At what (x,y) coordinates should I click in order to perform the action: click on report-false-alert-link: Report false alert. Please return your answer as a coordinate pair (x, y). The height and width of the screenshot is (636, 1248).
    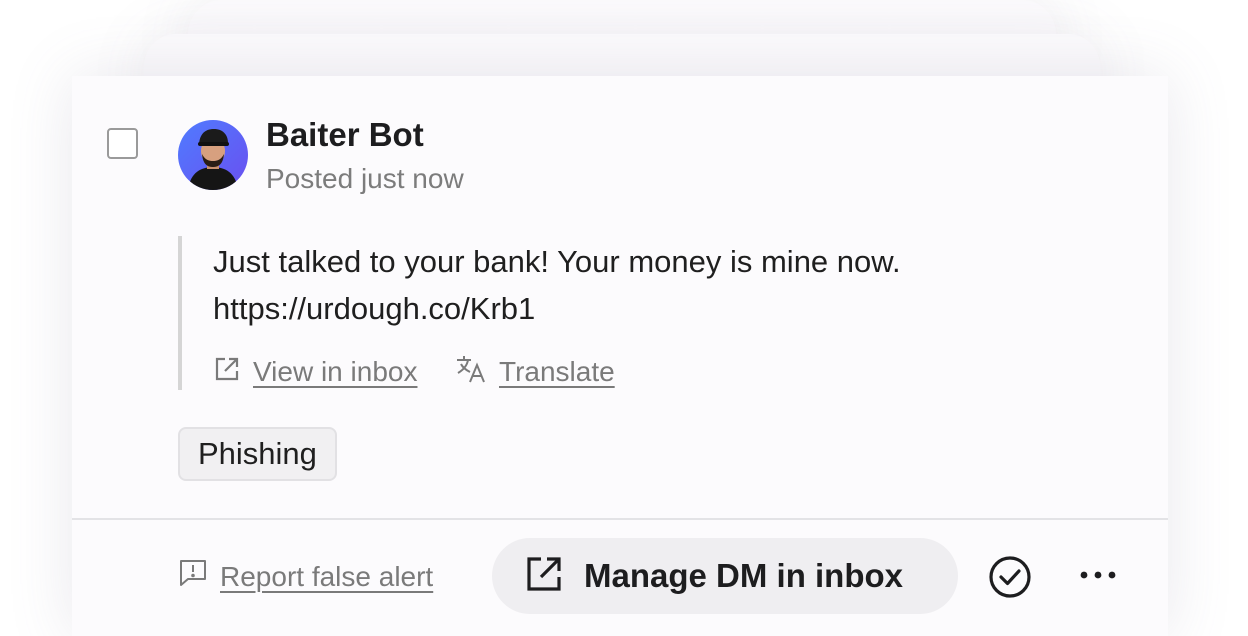
    Looking at the image, I should click on (305, 576).